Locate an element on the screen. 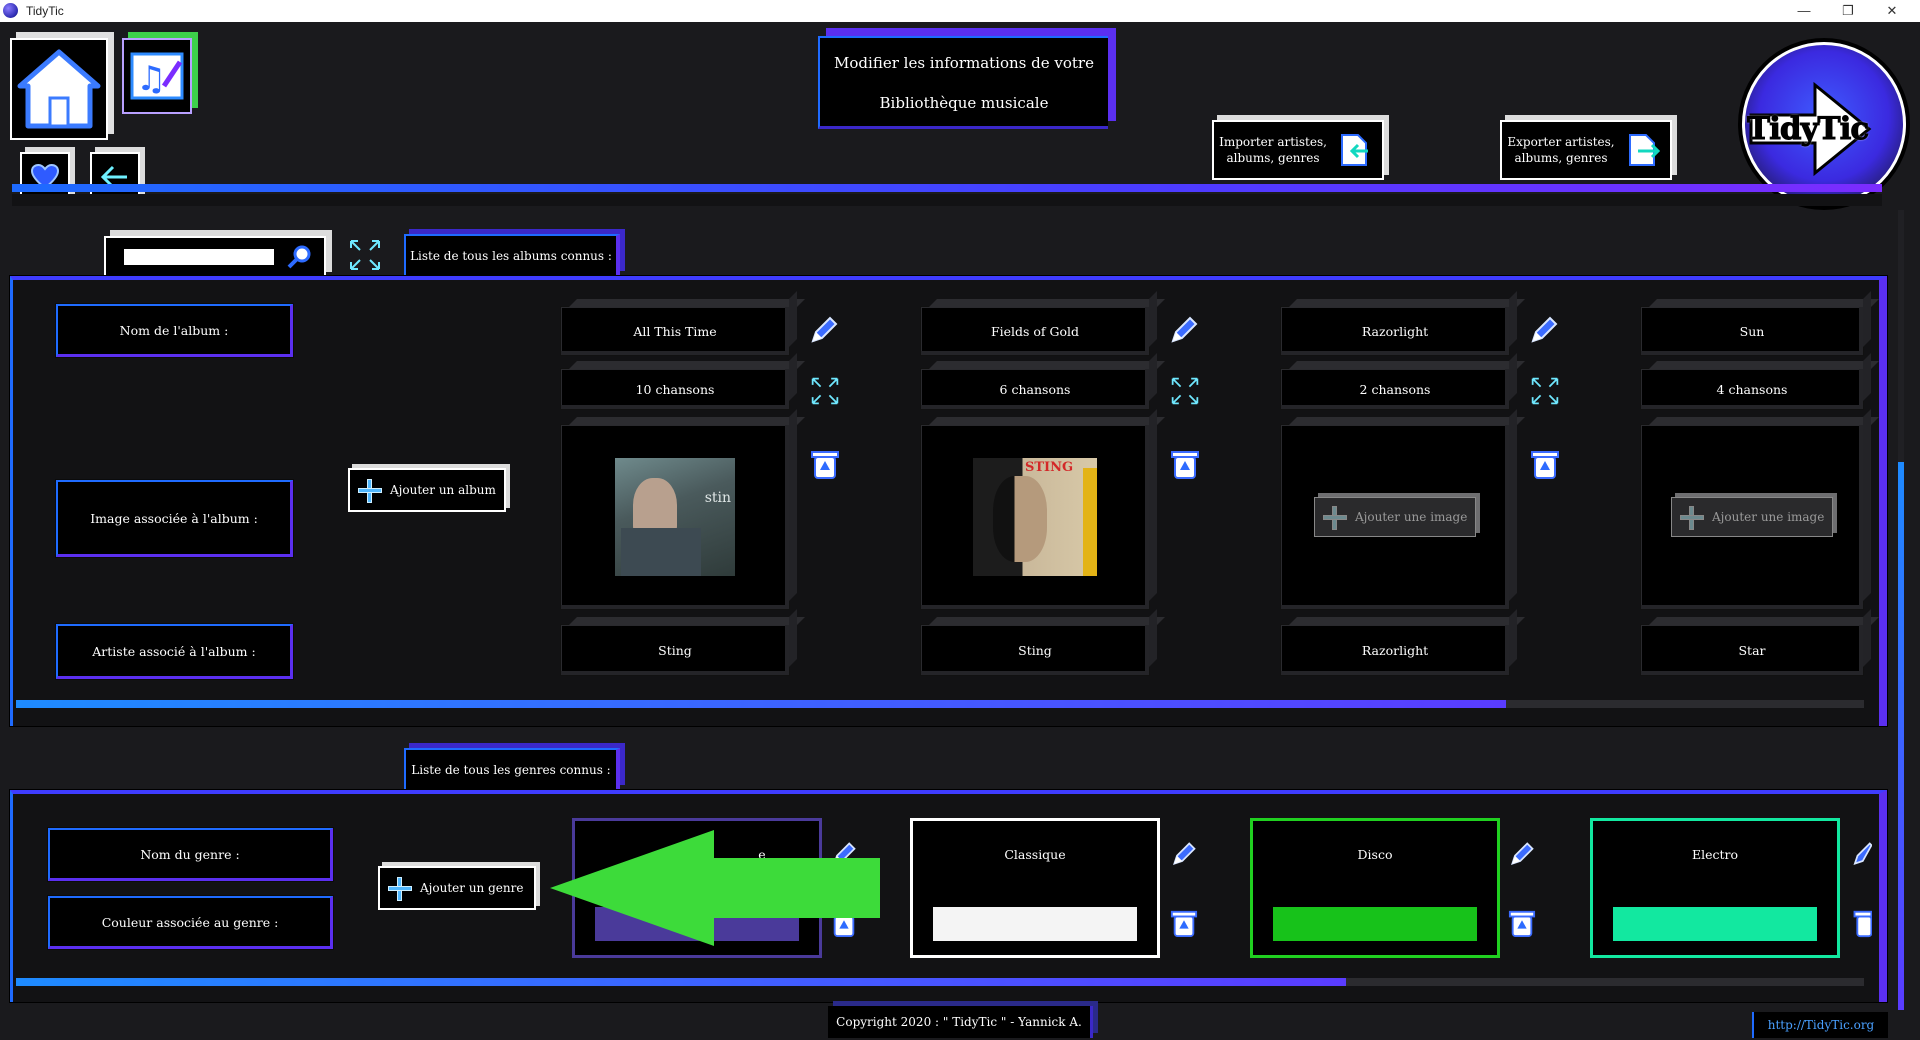 Image resolution: width=1920 pixels, height=1040 pixels. album-name-label: Nom de l'album : is located at coordinates (174, 330).